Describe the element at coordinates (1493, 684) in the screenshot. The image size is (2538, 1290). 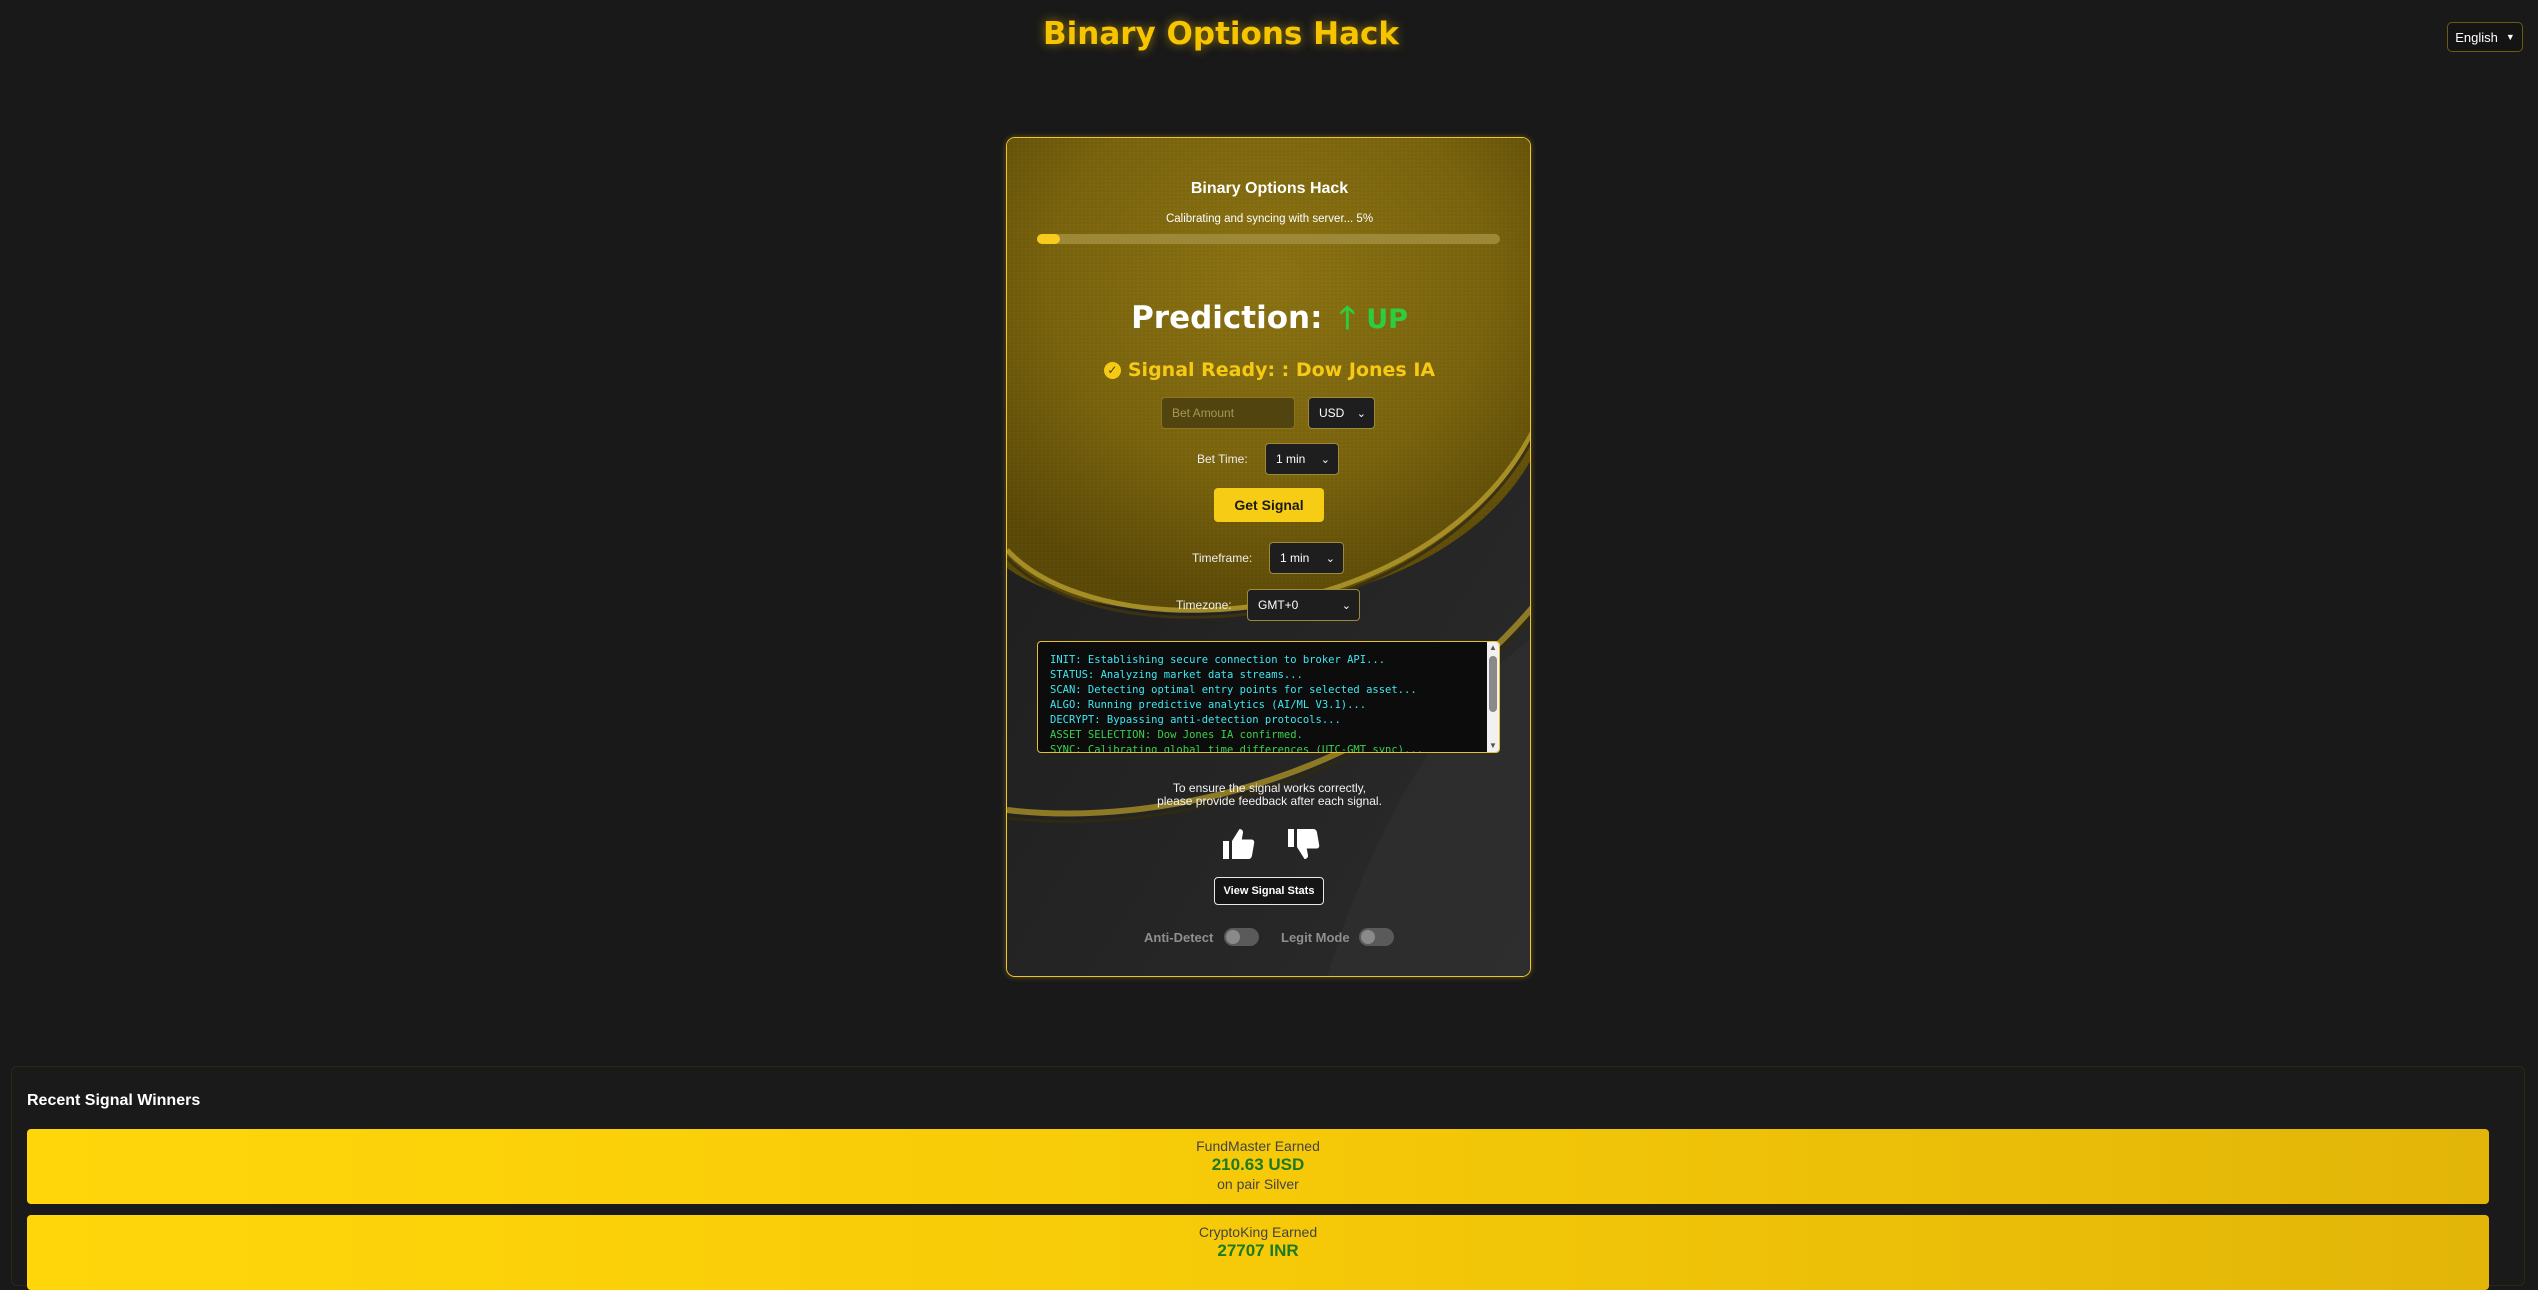
I see `scrollbar-thumb` at that location.